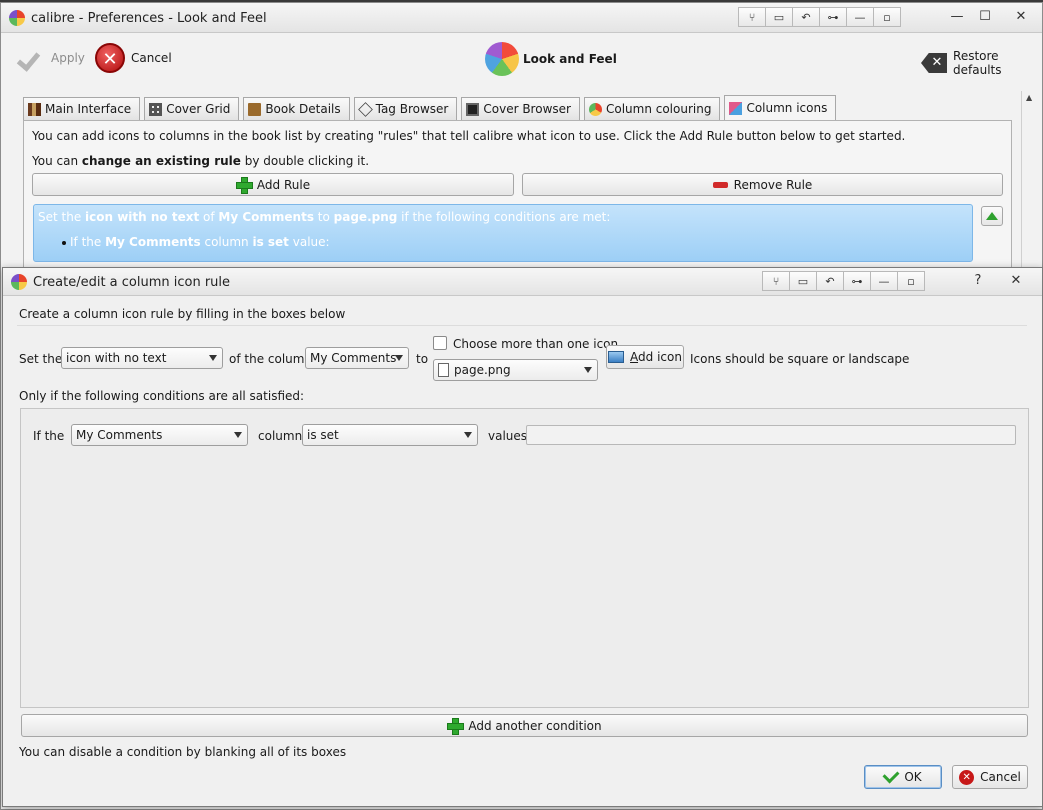 The image size is (1043, 810). What do you see at coordinates (570, 59) in the screenshot?
I see `section-title: Look and Feel` at bounding box center [570, 59].